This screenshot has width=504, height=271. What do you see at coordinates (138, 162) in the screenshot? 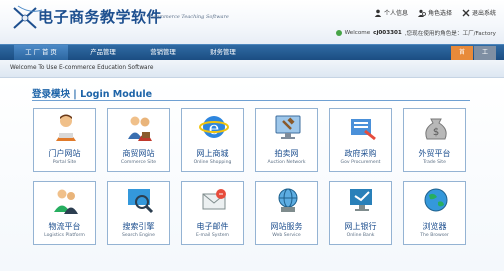
I see `module-label-en: Commerce Site` at bounding box center [138, 162].